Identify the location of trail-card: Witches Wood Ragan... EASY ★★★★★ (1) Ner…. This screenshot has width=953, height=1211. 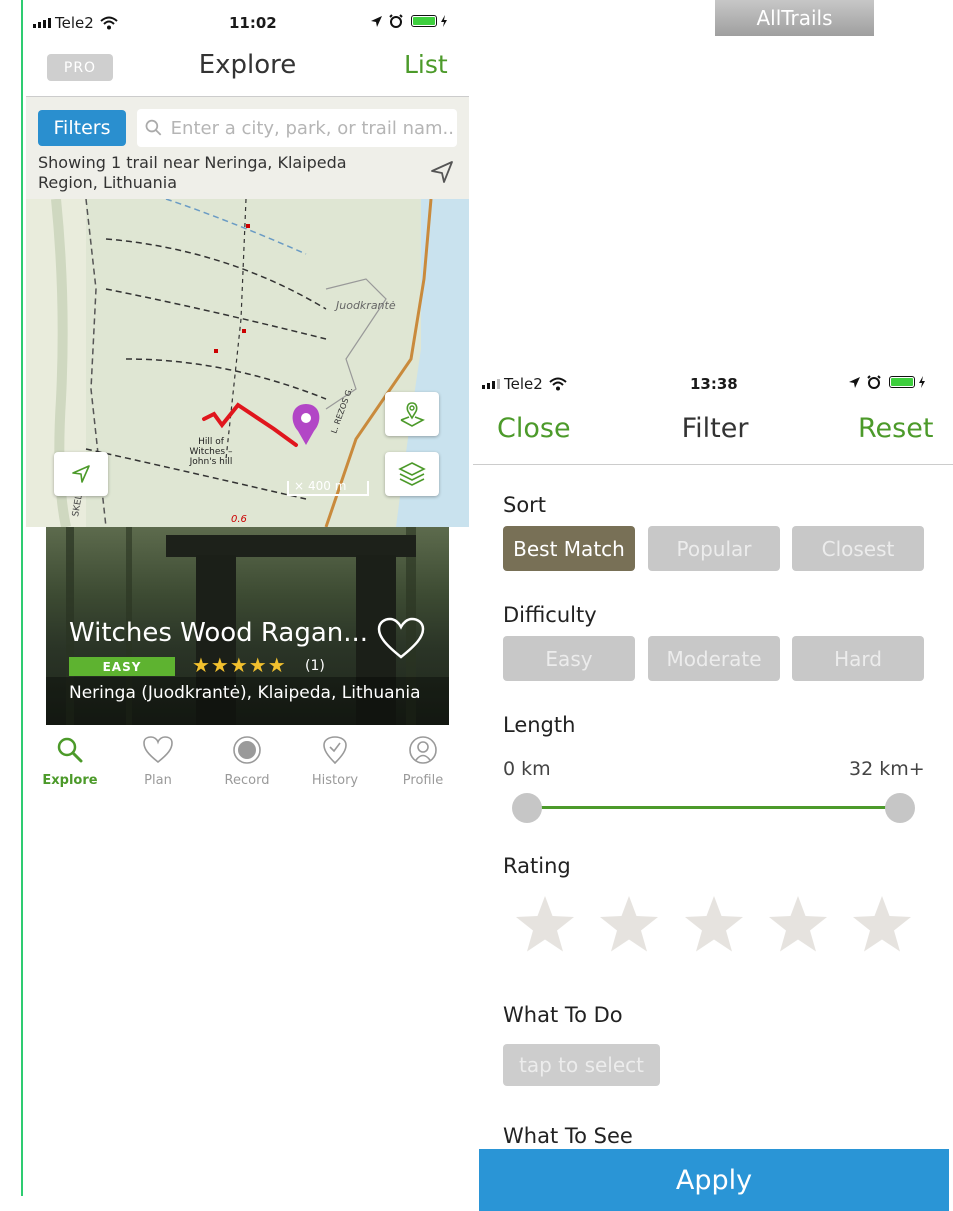
(247, 626).